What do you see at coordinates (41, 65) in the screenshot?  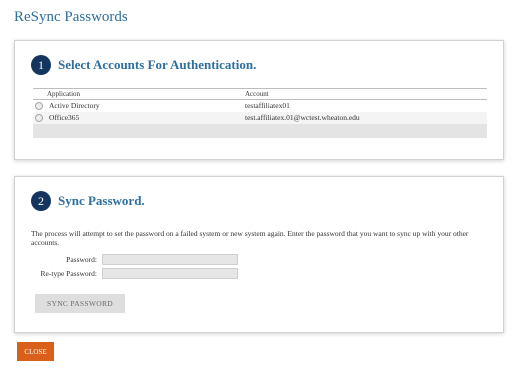 I see `step-1-number-badge: 1` at bounding box center [41, 65].